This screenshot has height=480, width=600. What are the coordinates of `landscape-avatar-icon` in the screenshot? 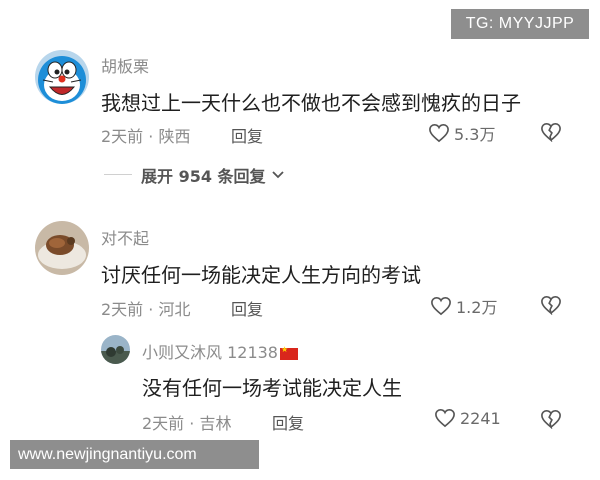 It's located at (115, 349).